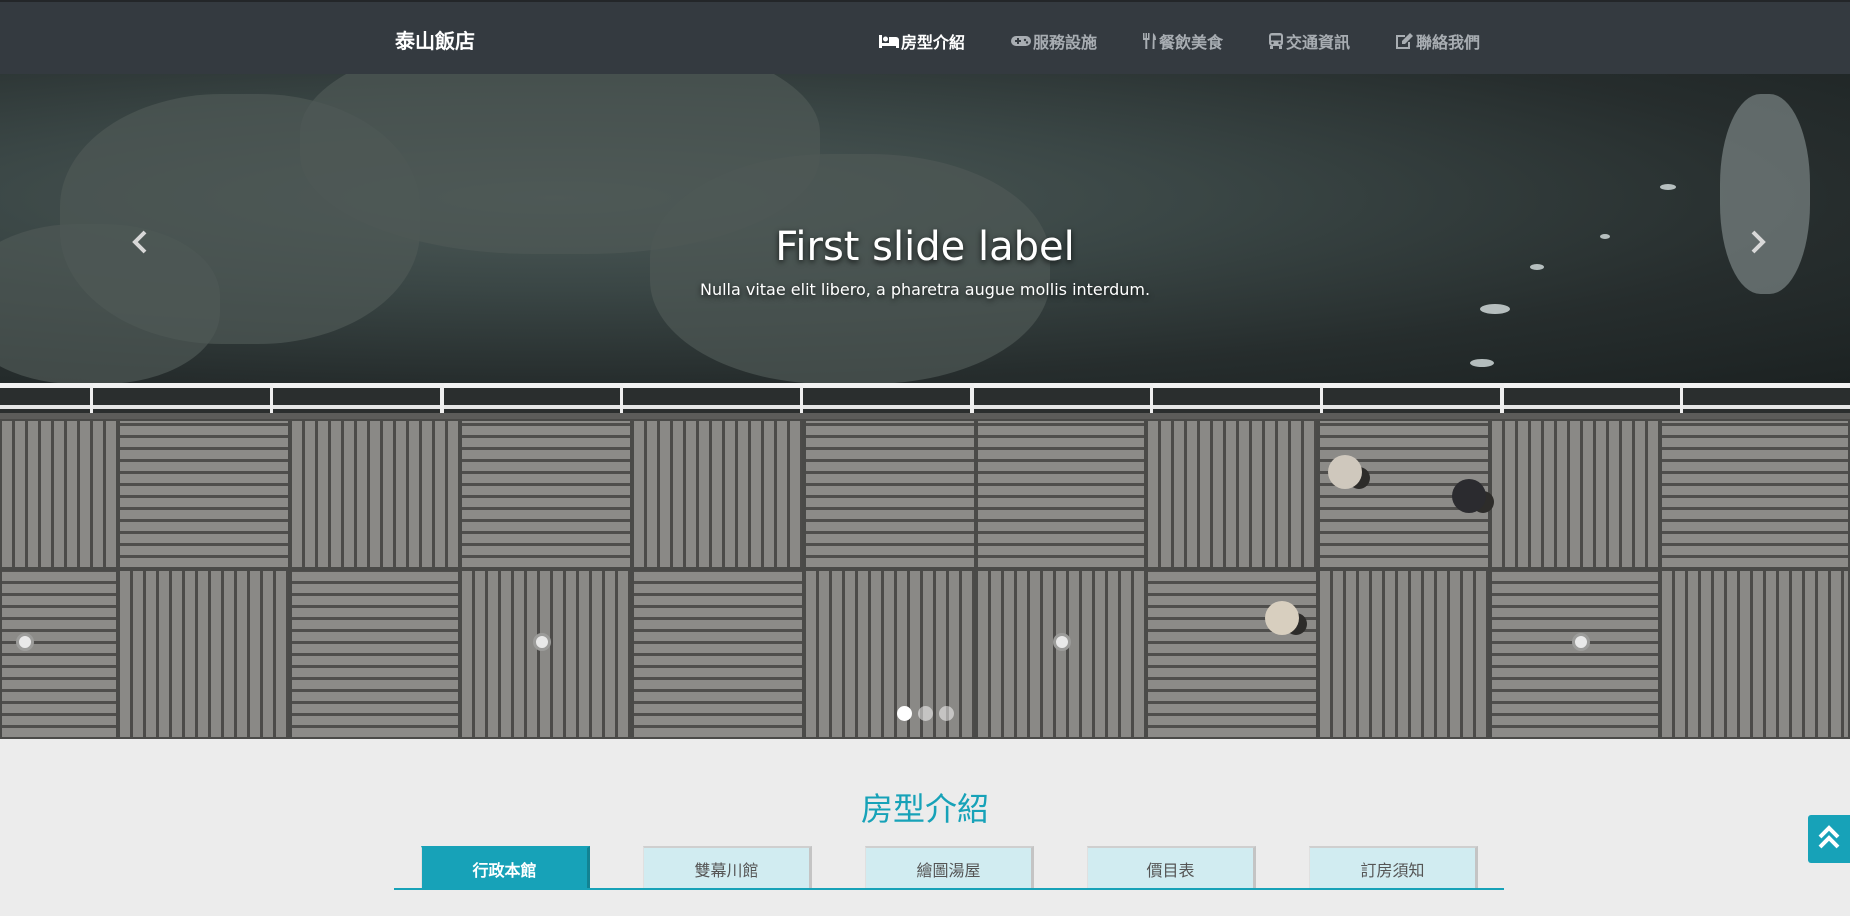 Image resolution: width=1850 pixels, height=916 pixels. Describe the element at coordinates (1191, 42) in the screenshot. I see `nav-label: 餐飲美食` at that location.